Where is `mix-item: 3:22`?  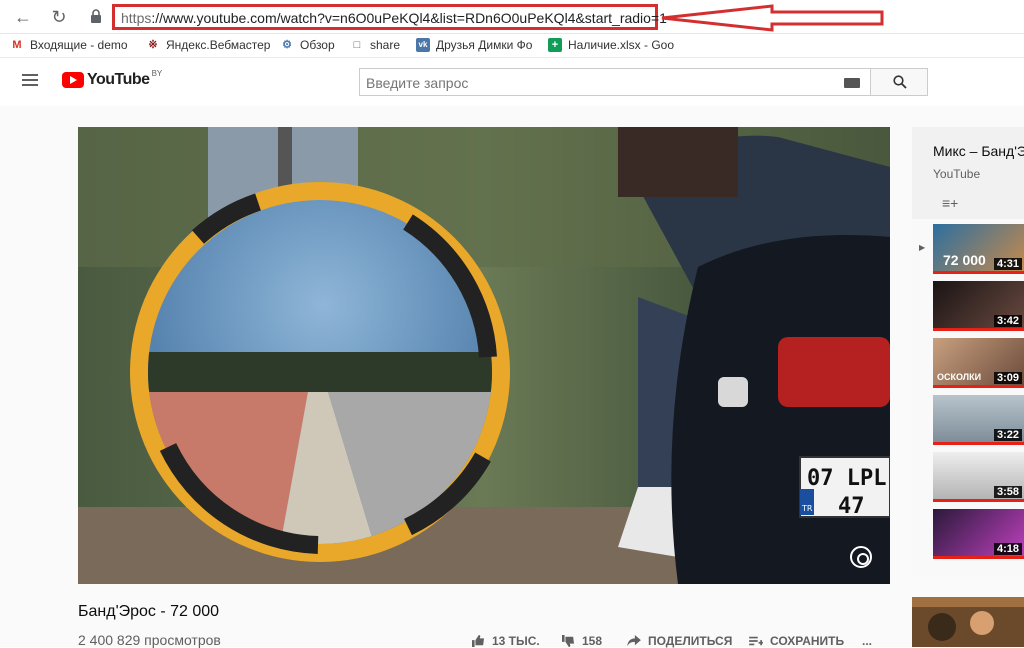 mix-item: 3:22 is located at coordinates (978, 420).